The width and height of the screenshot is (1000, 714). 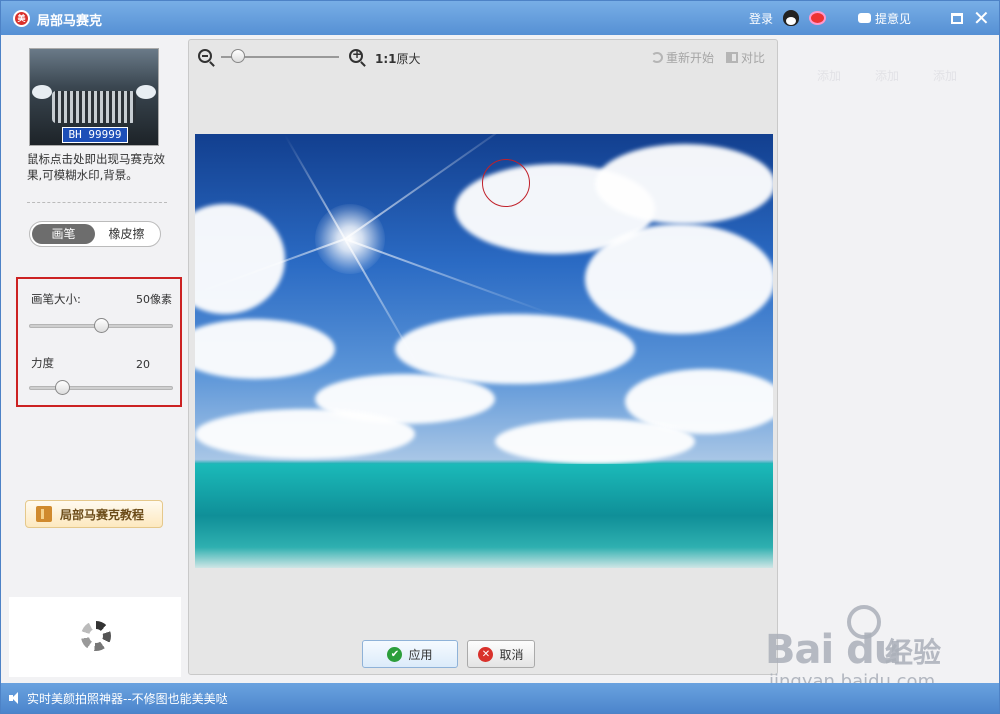 I want to click on cancel-x-icon: ✕, so click(x=486, y=654).